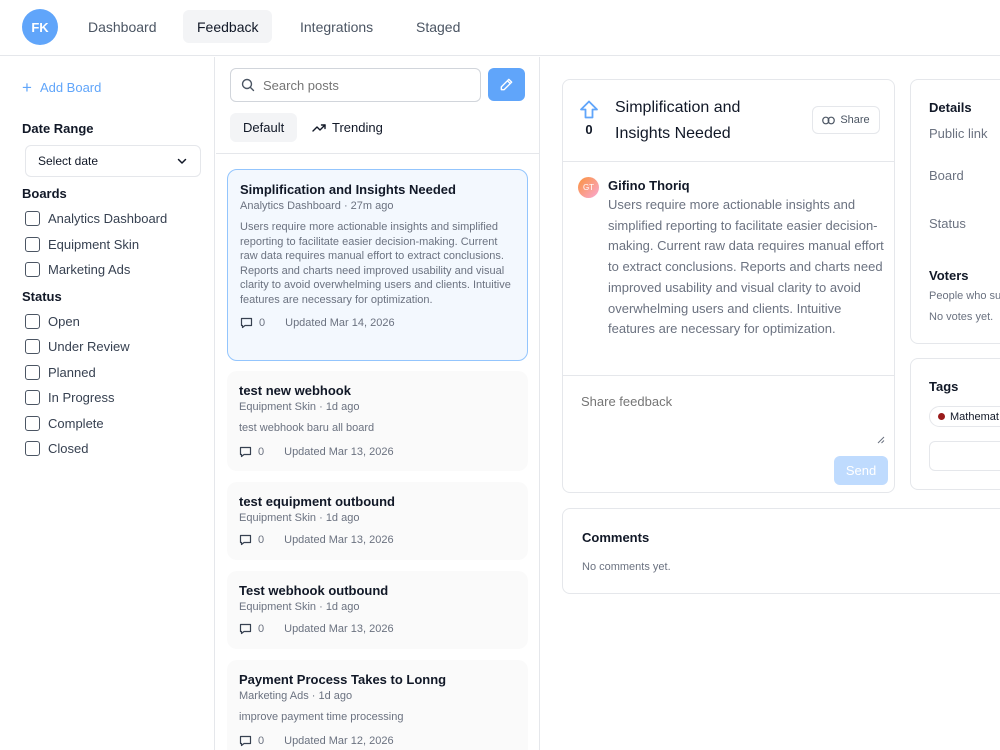 The height and width of the screenshot is (750, 1000). What do you see at coordinates (113, 161) in the screenshot?
I see `date-select: Select date` at bounding box center [113, 161].